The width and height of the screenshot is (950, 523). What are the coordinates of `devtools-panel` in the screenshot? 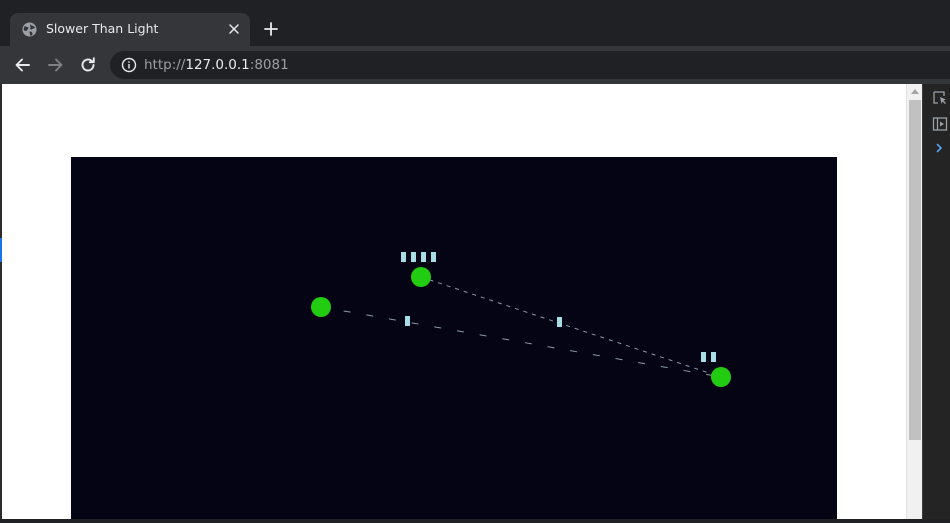 It's located at (936, 301).